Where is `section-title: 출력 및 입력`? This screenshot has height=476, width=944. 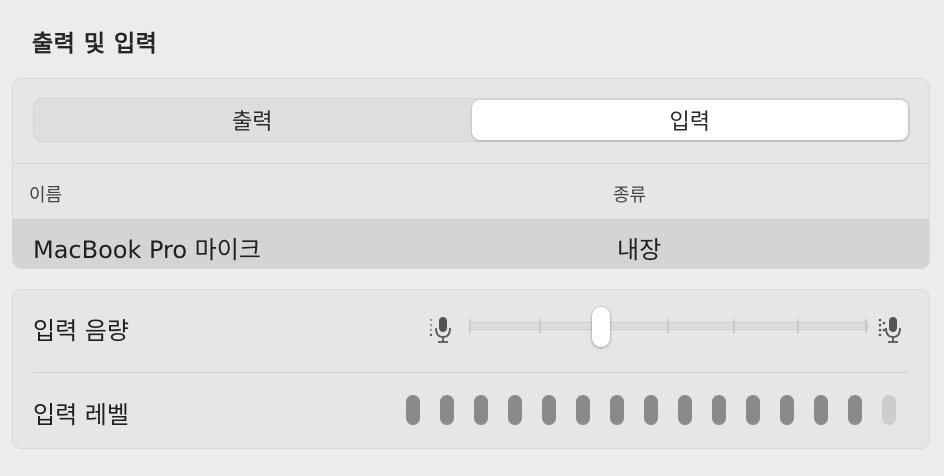
section-title: 출력 및 입력 is located at coordinates (95, 44).